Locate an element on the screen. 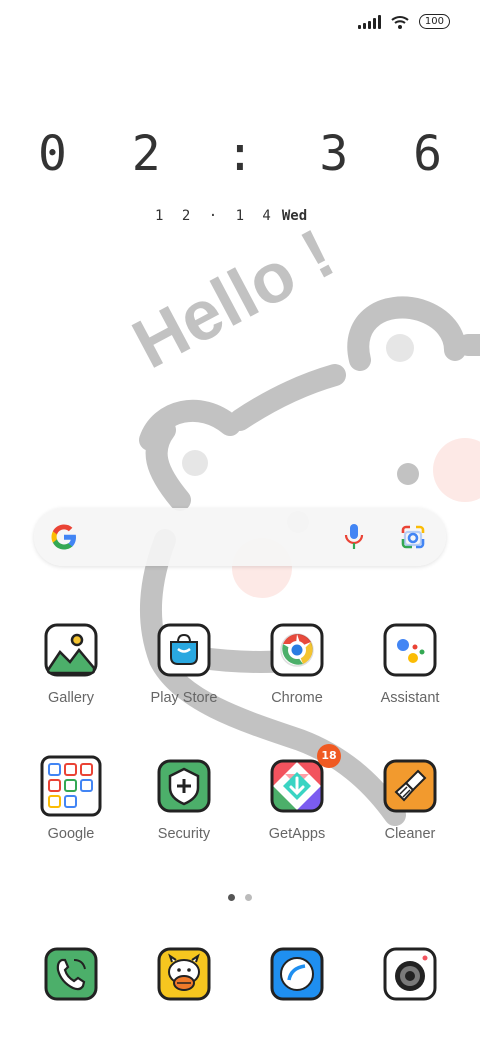 Image resolution: width=480 pixels, height=1040 pixels. wallpaper-hello-text: Hello ! is located at coordinates (232, 298).